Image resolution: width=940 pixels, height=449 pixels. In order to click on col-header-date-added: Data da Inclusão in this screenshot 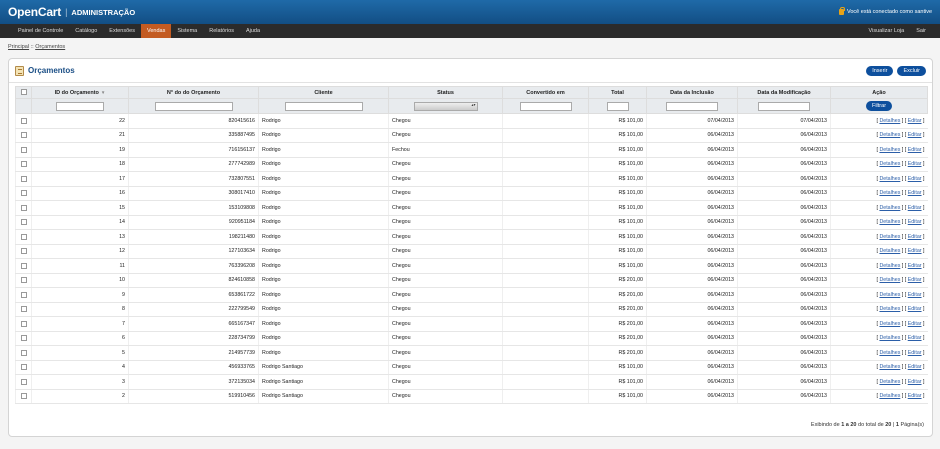, I will do `click(692, 92)`.